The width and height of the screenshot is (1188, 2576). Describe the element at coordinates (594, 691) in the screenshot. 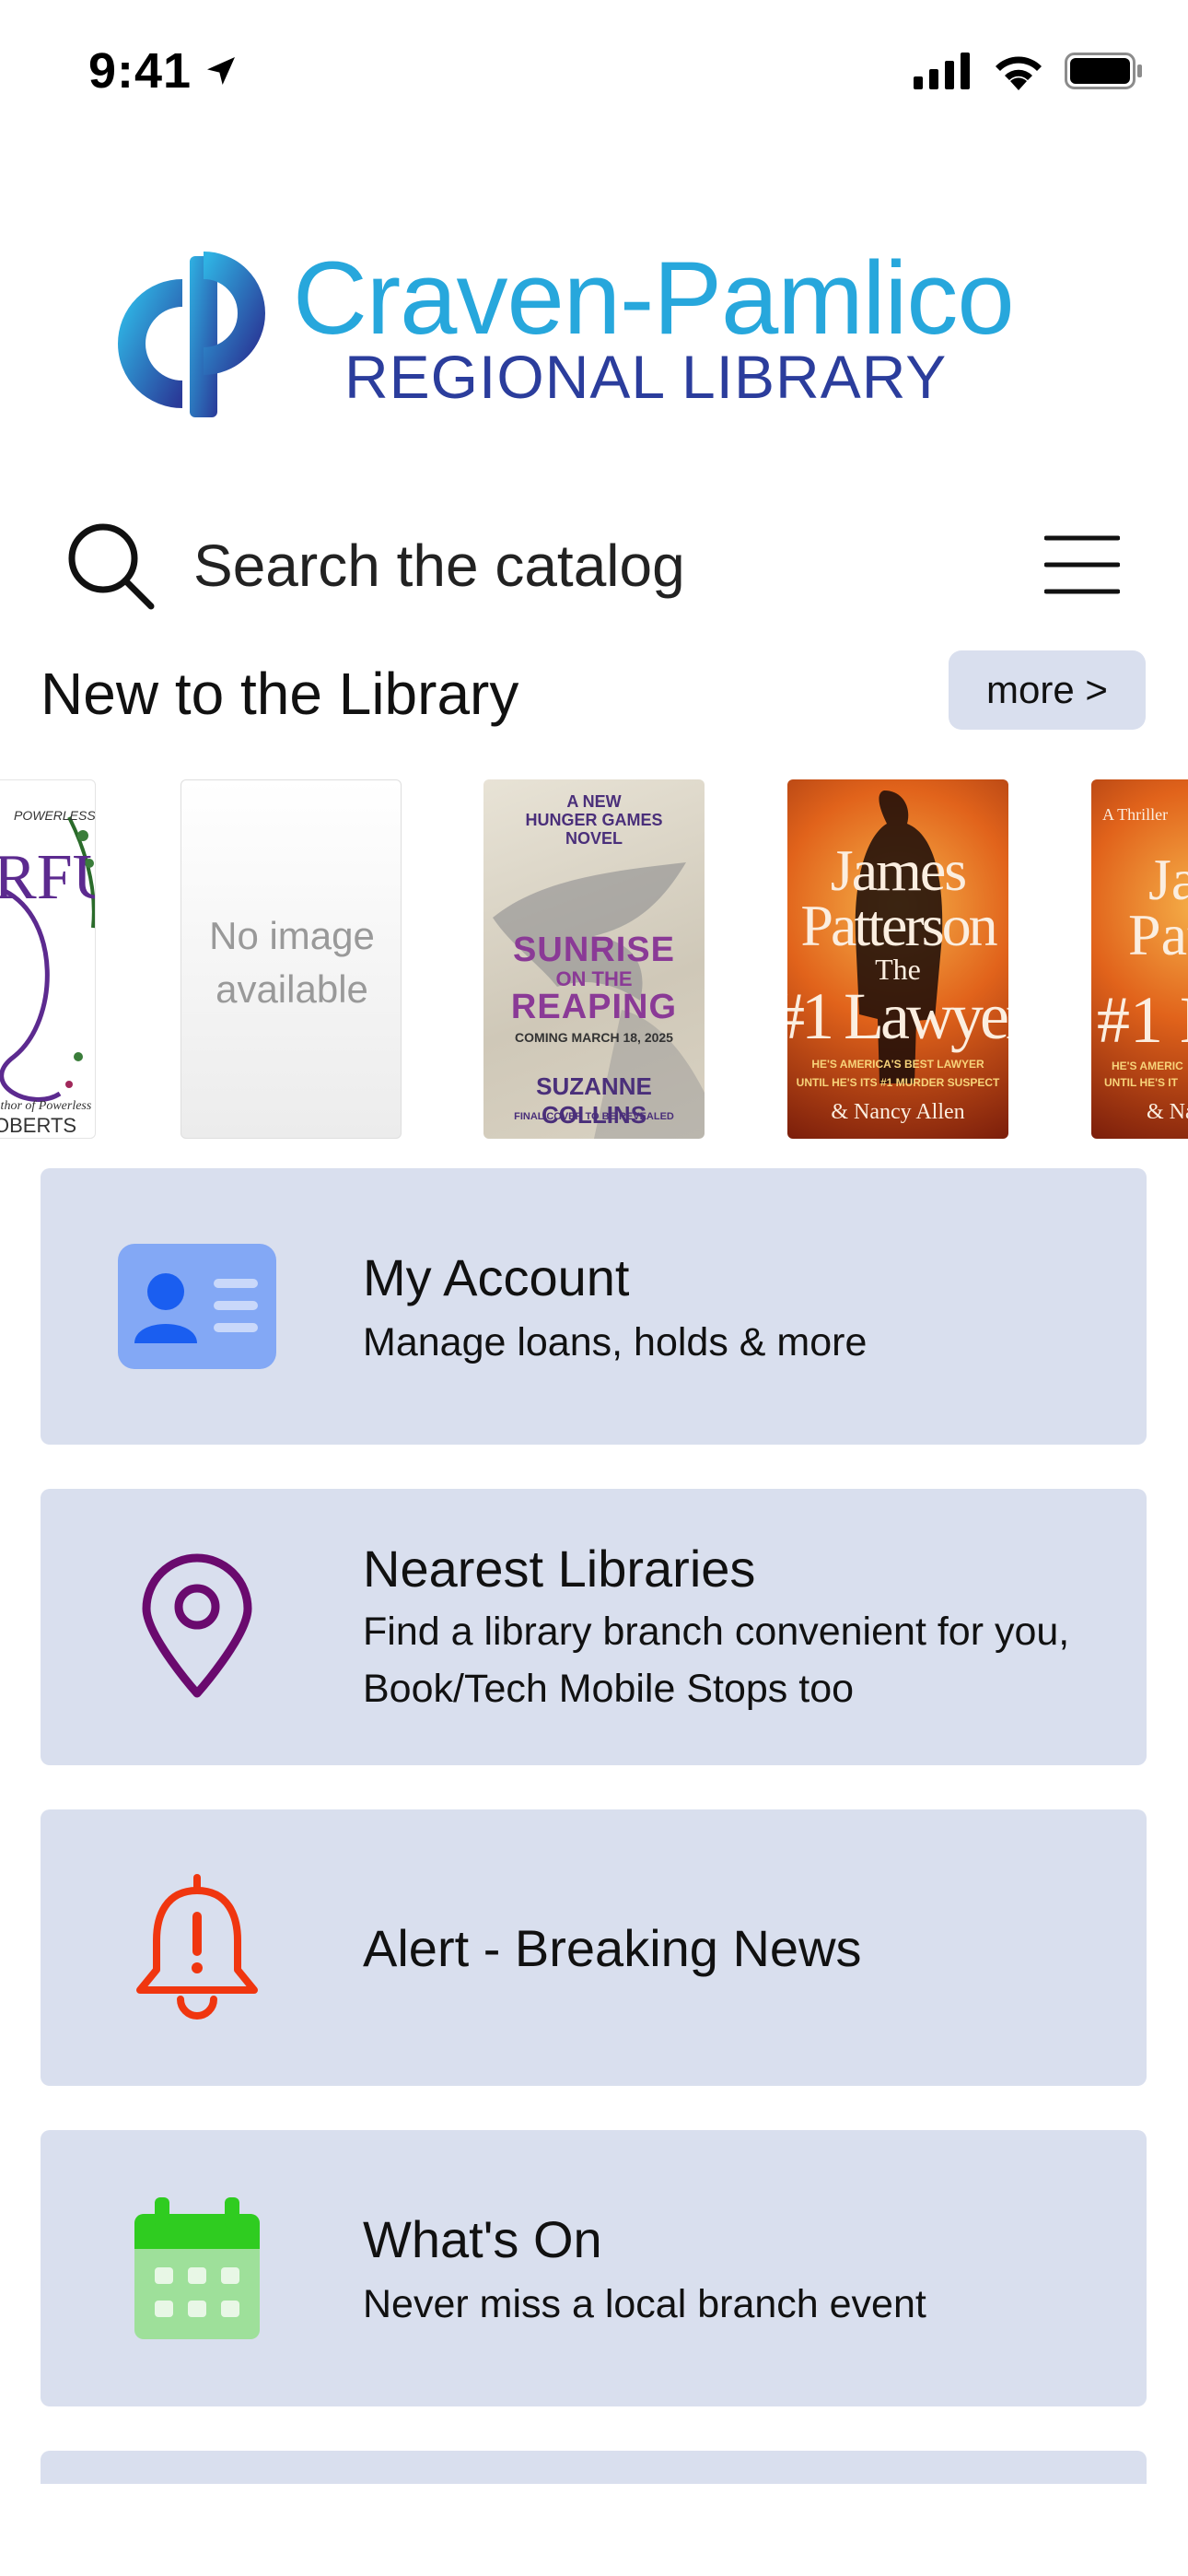

I see `new-to-library-header: New to the Library more >` at that location.